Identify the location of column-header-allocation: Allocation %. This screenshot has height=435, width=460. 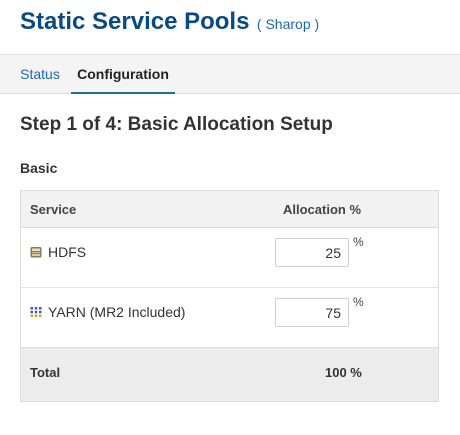
(322, 209).